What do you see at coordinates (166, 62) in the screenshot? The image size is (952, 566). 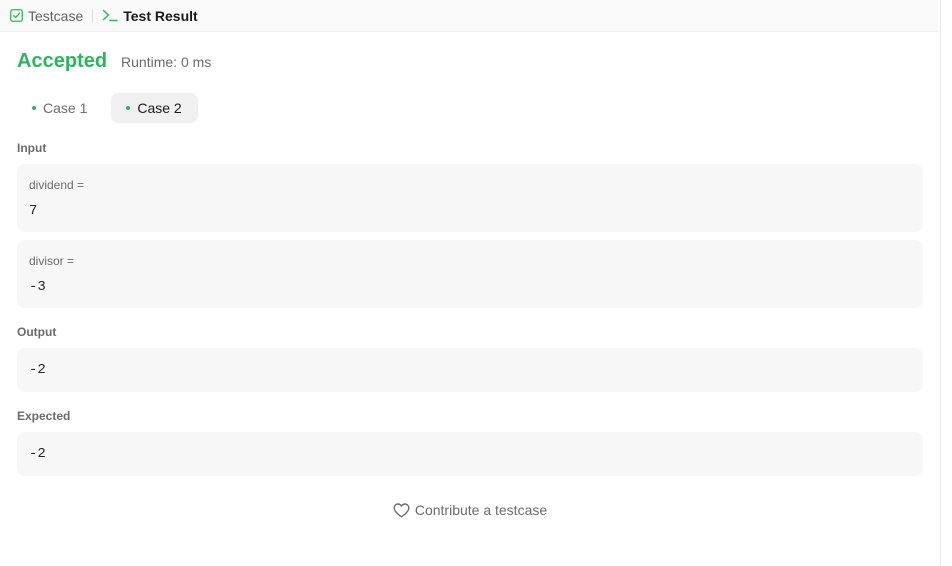 I see `runtime-label: Runtime: 0 ms` at bounding box center [166, 62].